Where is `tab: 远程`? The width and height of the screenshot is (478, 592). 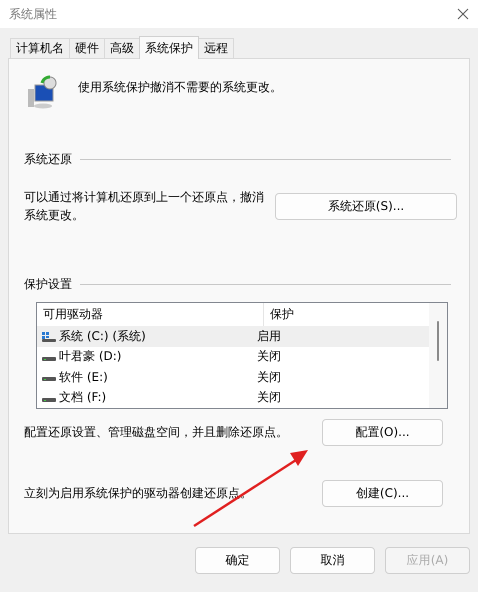
tab: 远程 is located at coordinates (216, 48).